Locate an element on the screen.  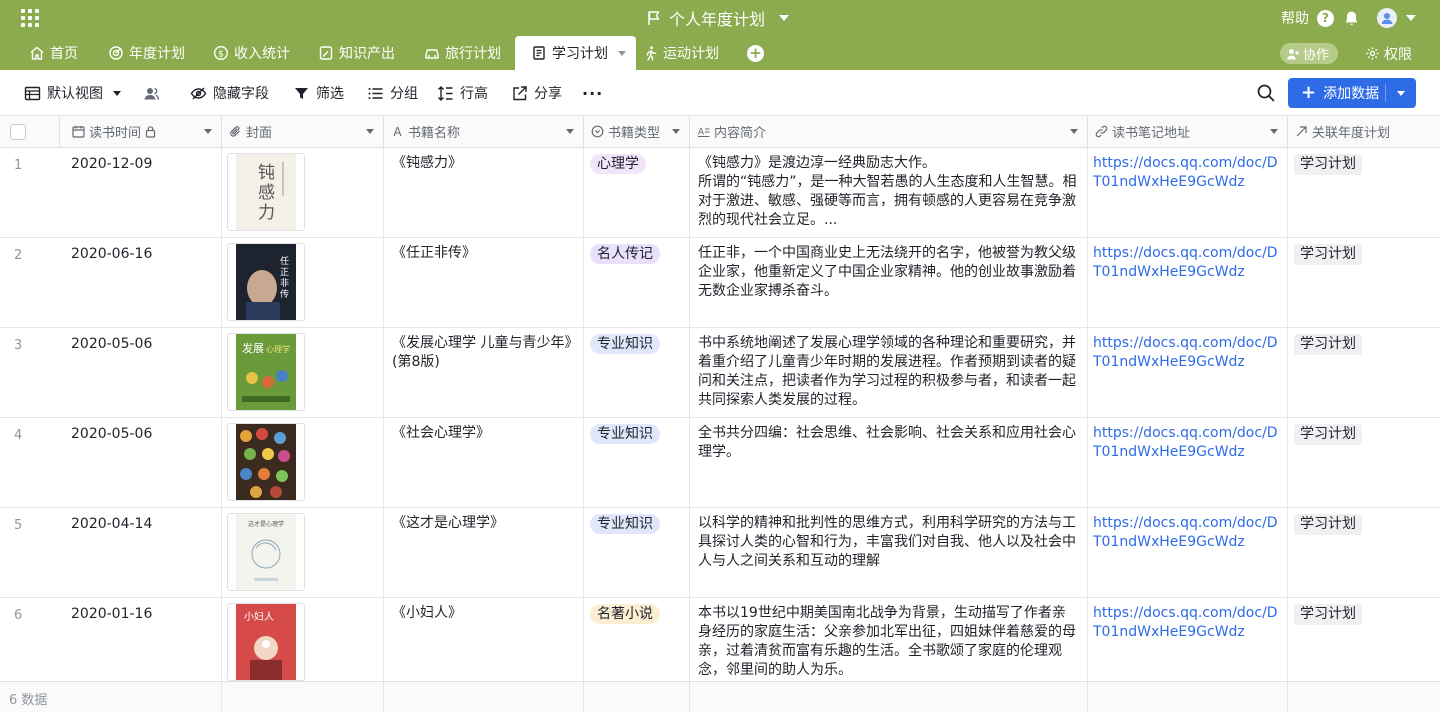
header-notes-url: 读书笔记地址 is located at coordinates (1188, 131).